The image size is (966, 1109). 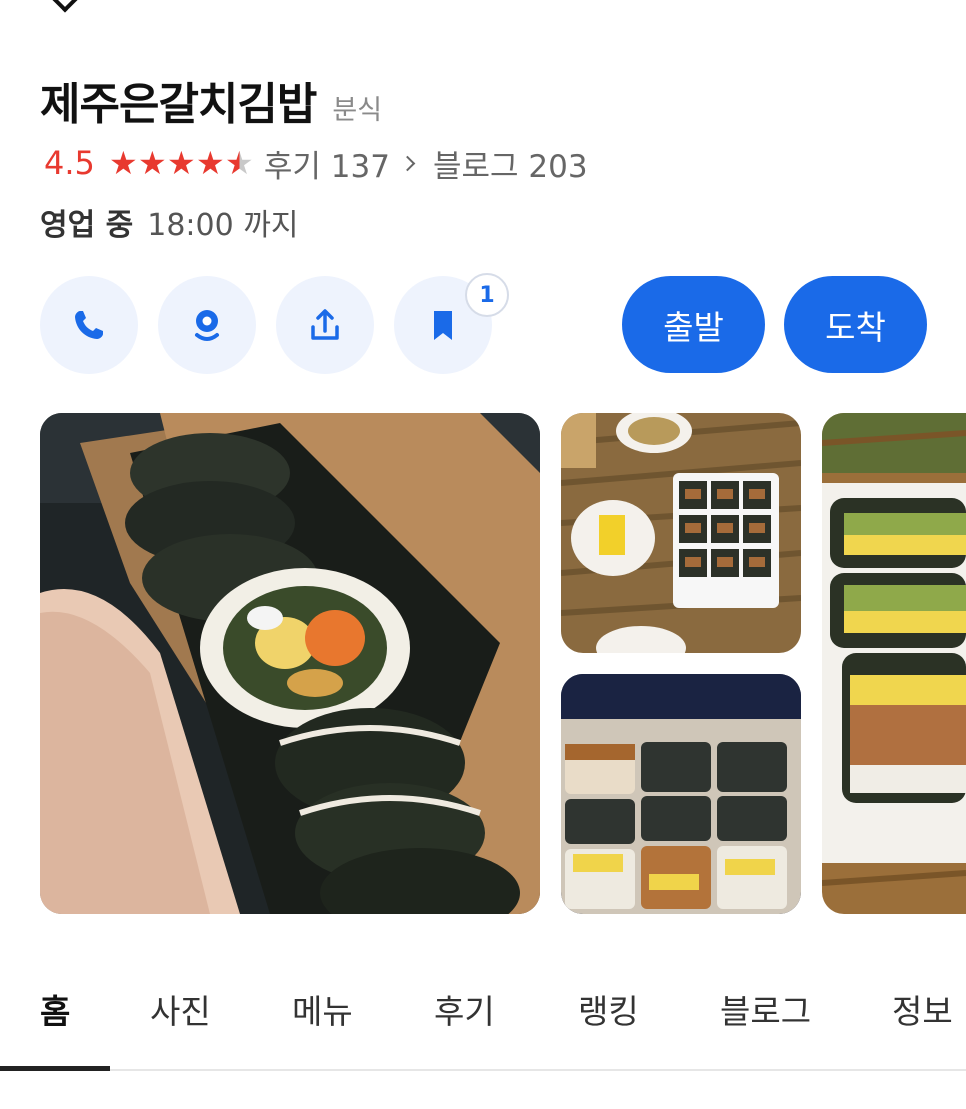 What do you see at coordinates (322, 1009) in the screenshot?
I see `tab-menu: 메뉴` at bounding box center [322, 1009].